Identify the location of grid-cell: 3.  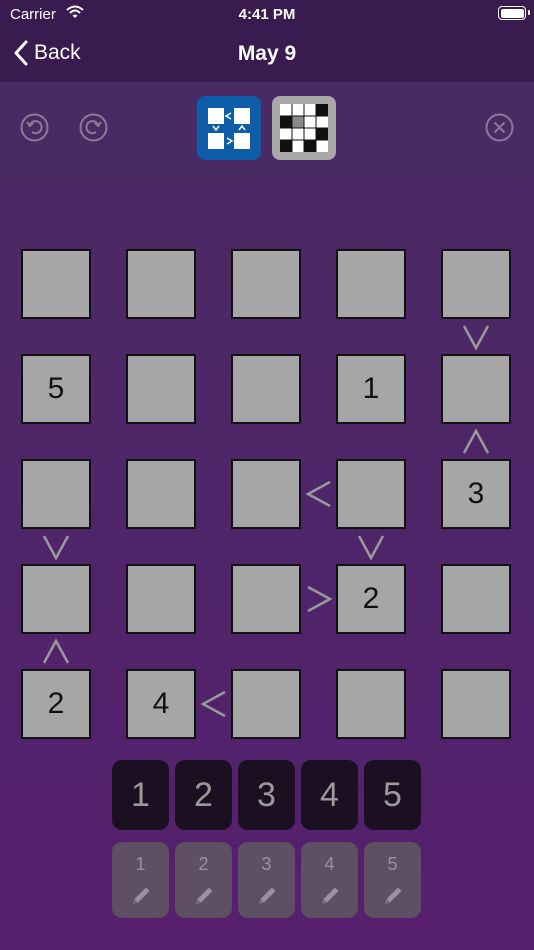
(476, 494).